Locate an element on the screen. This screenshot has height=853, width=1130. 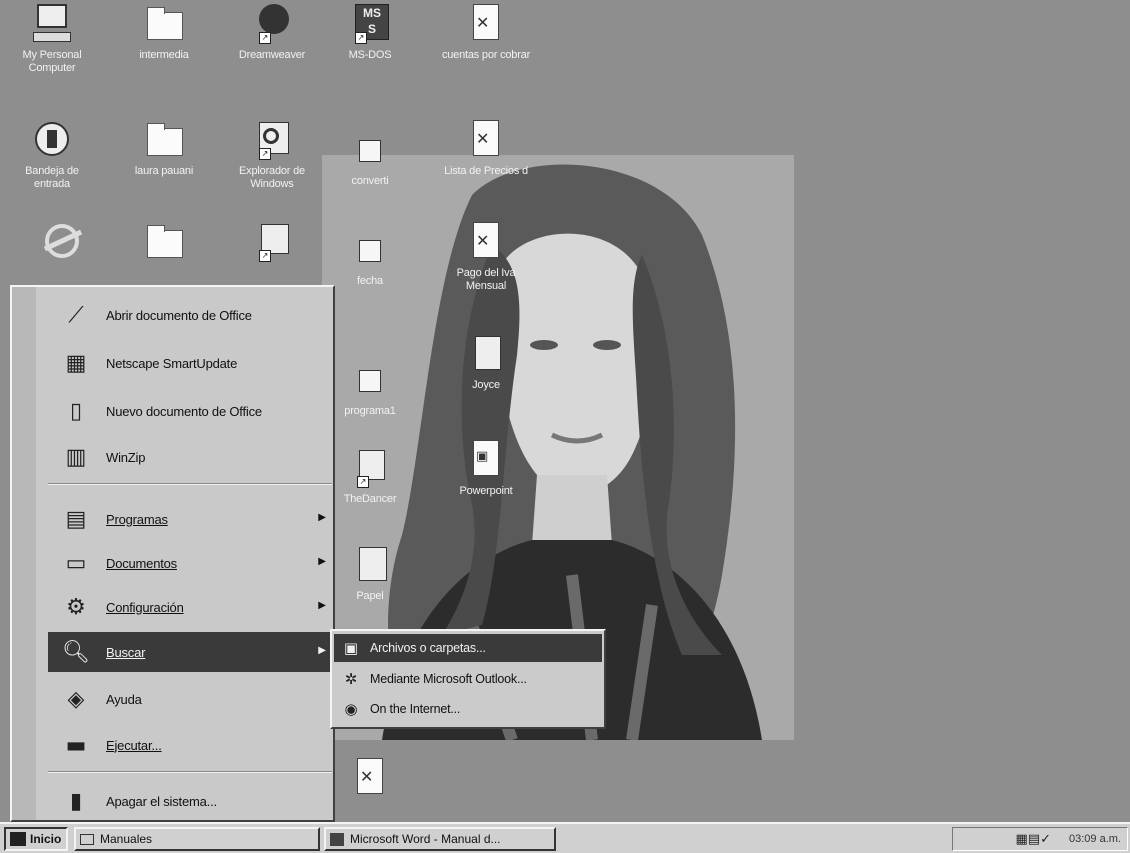
desktop-icon-dreamweaver: ↗ Dreamweaver is located at coordinates (272, 33).